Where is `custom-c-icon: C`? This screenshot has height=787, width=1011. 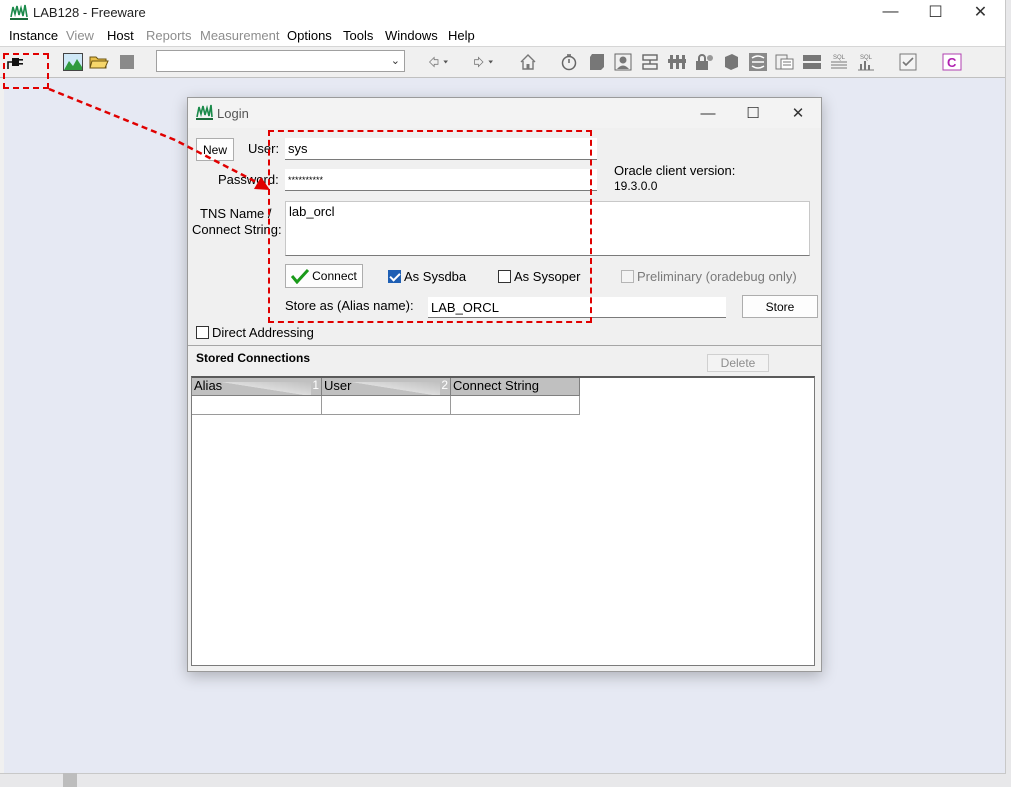 custom-c-icon: C is located at coordinates (952, 62).